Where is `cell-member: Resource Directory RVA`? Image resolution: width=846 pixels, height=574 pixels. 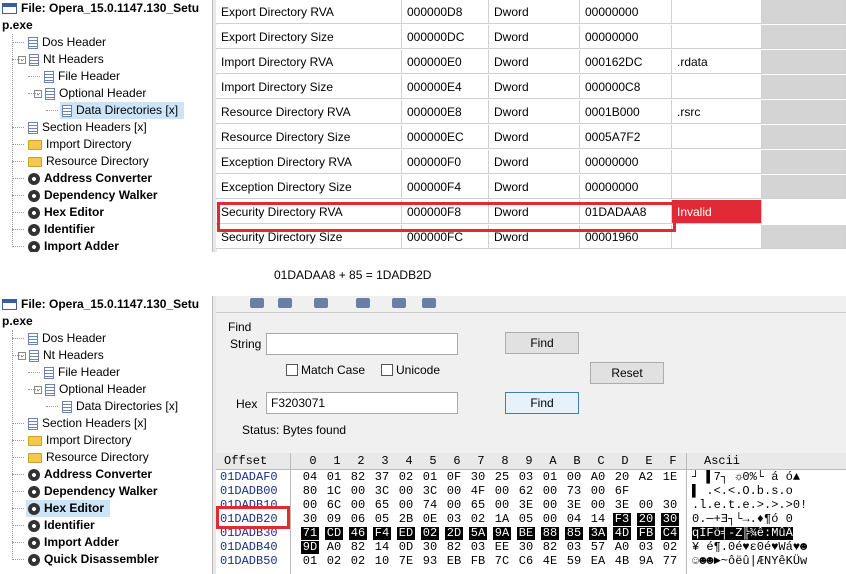
cell-member: Resource Directory RVA is located at coordinates (309, 112).